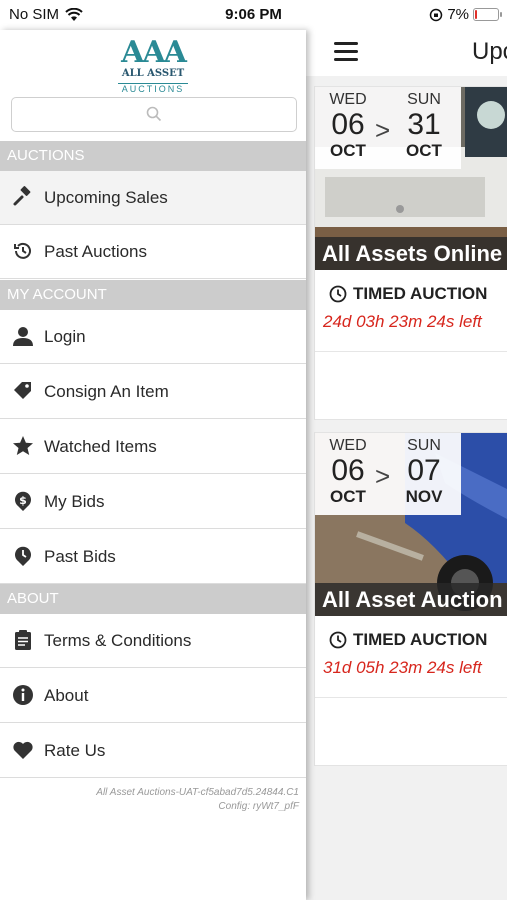 This screenshot has height=900, width=507. I want to click on menu-item-login: Login, so click(153, 337).